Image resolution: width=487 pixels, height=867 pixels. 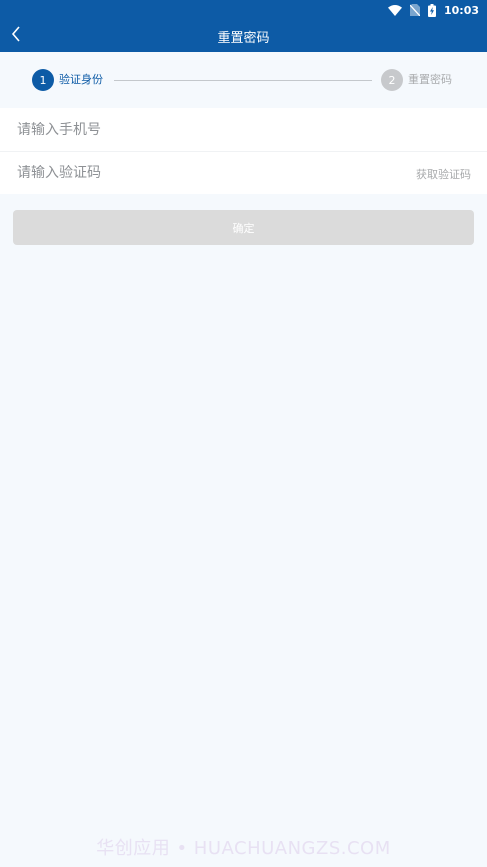 I want to click on step-connector, so click(x=243, y=80).